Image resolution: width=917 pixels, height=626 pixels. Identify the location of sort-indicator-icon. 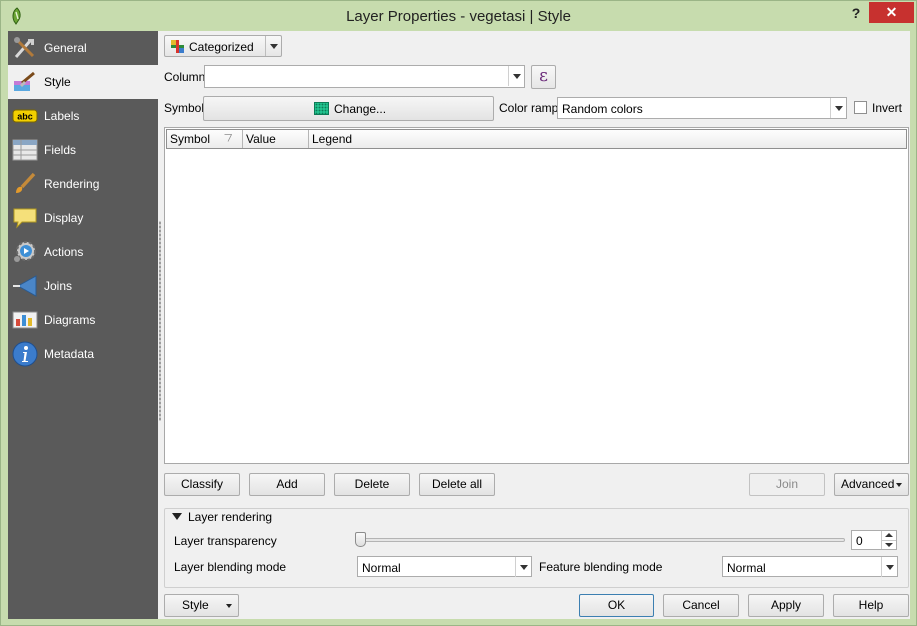
(228, 138).